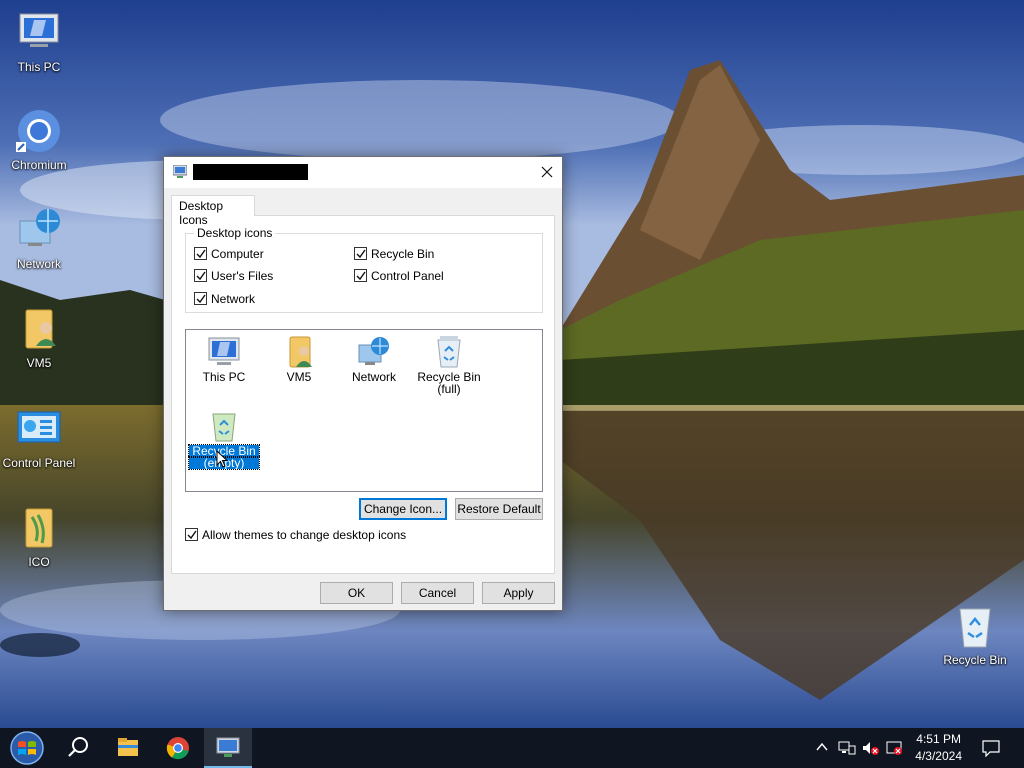 The image size is (1024, 768). What do you see at coordinates (373, 377) in the screenshot?
I see `list-item-label: Network` at bounding box center [373, 377].